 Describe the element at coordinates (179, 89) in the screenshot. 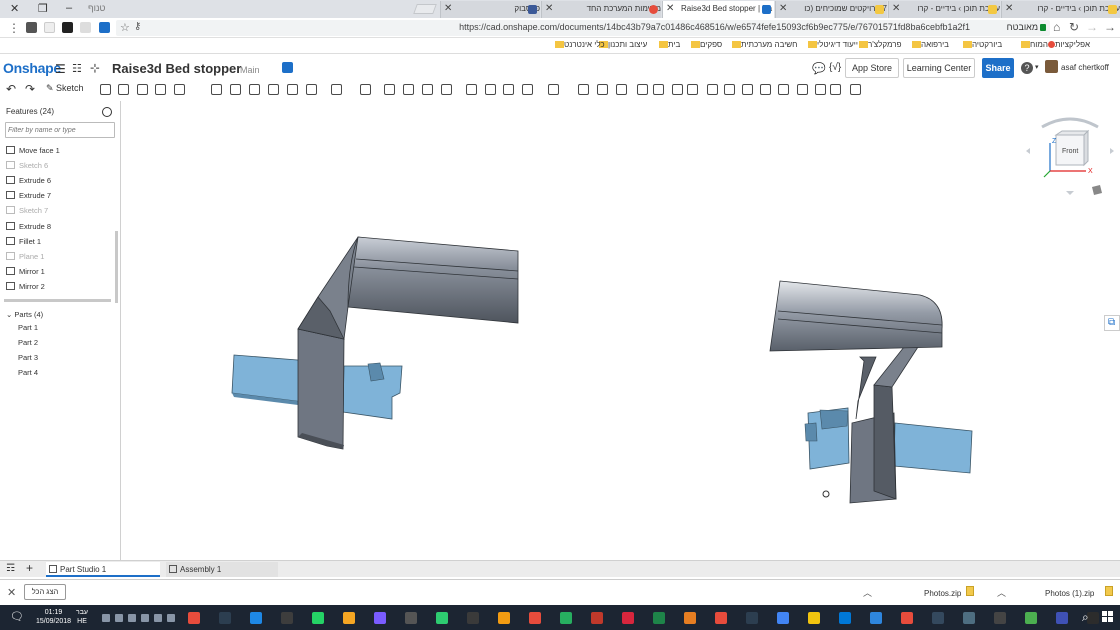

I see `thicken-icon` at that location.